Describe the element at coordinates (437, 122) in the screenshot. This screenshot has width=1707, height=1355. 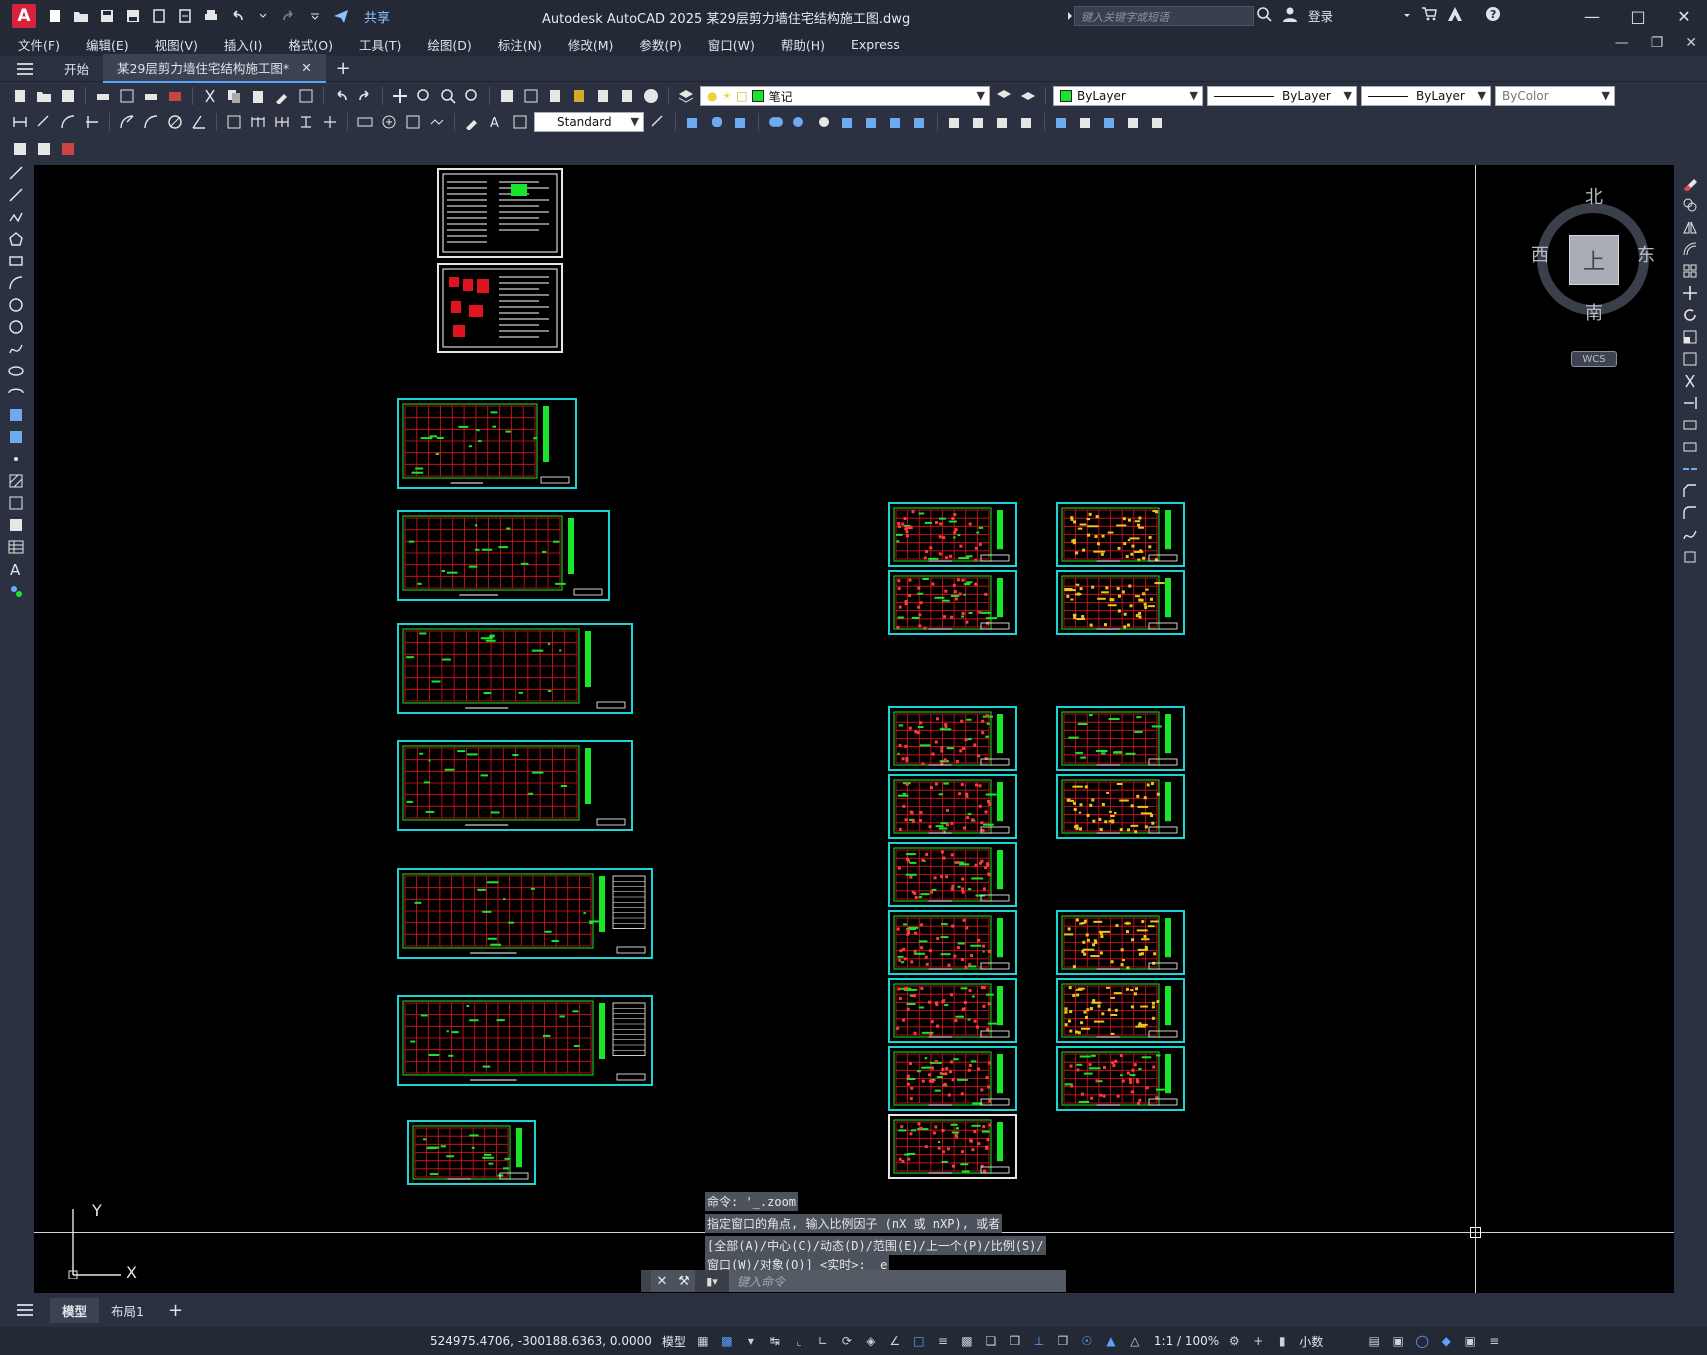
I see `jogged-linear-icon` at that location.